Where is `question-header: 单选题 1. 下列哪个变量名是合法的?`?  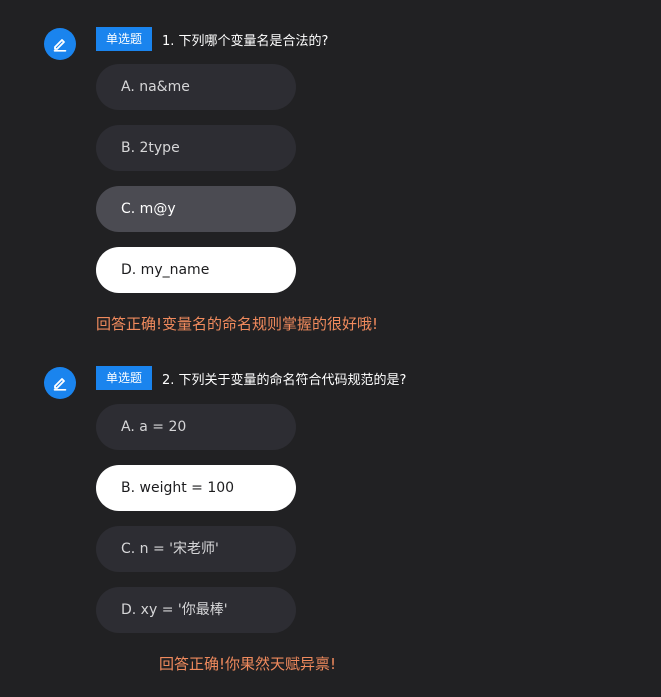 question-header: 单选题 1. 下列哪个变量名是合法的? is located at coordinates (212, 39).